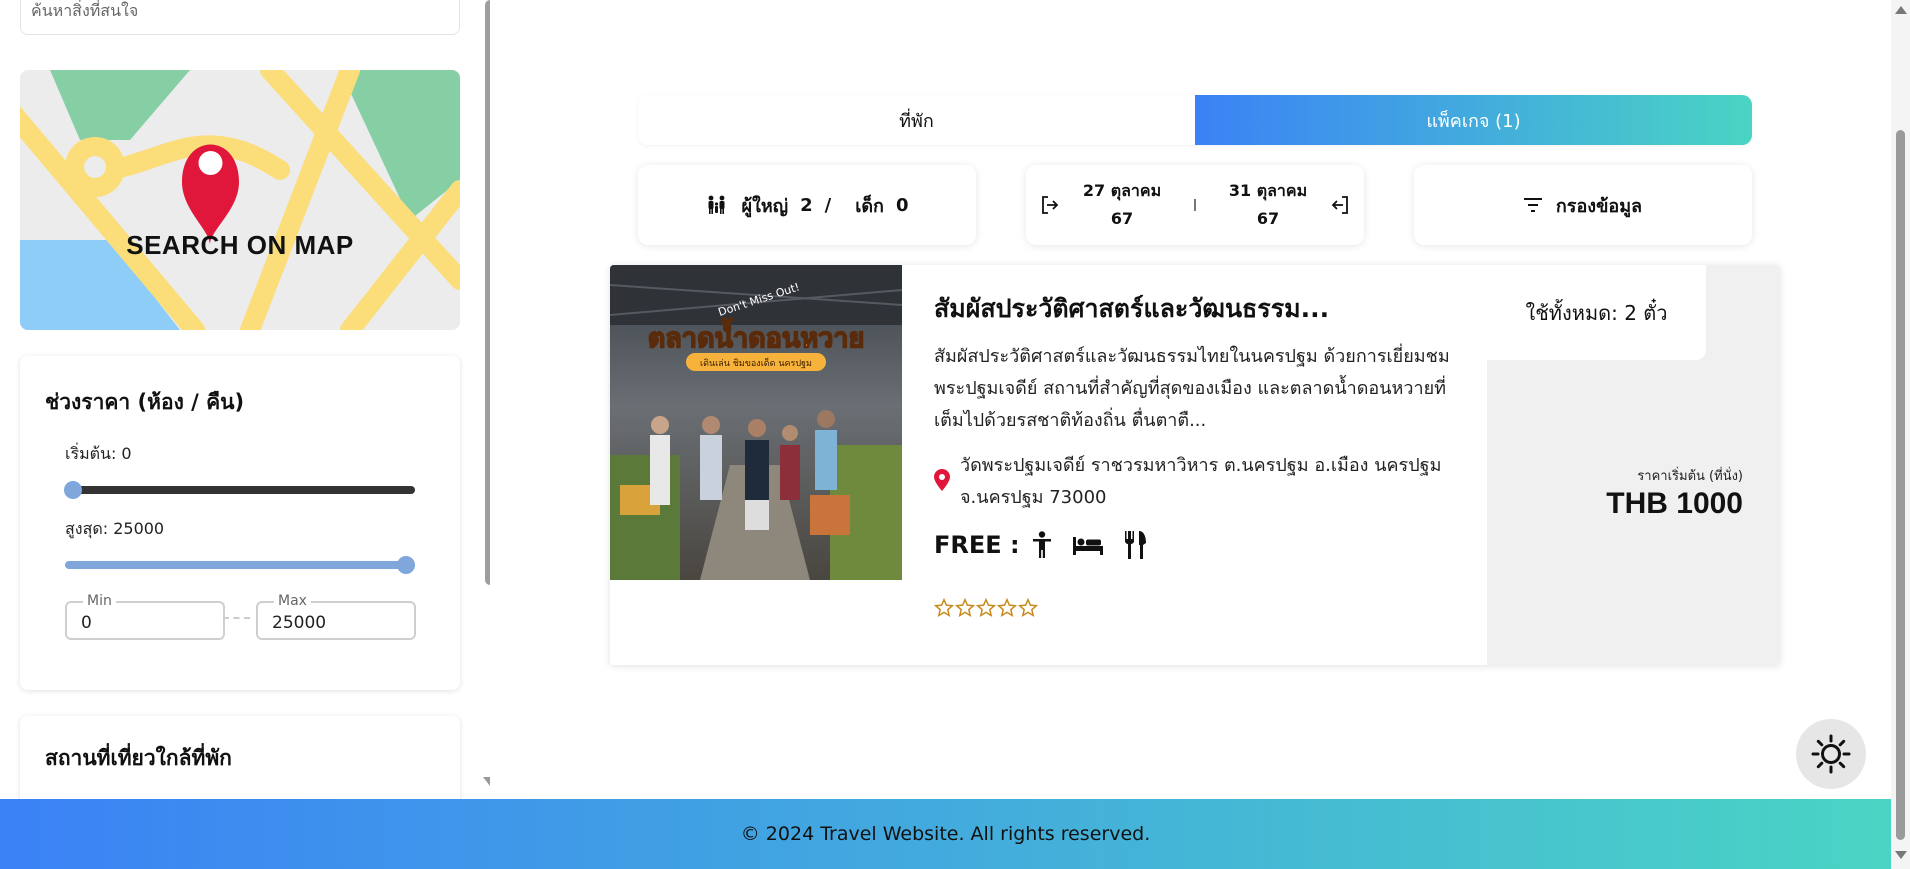  I want to click on map-illustration, so click(240, 200).